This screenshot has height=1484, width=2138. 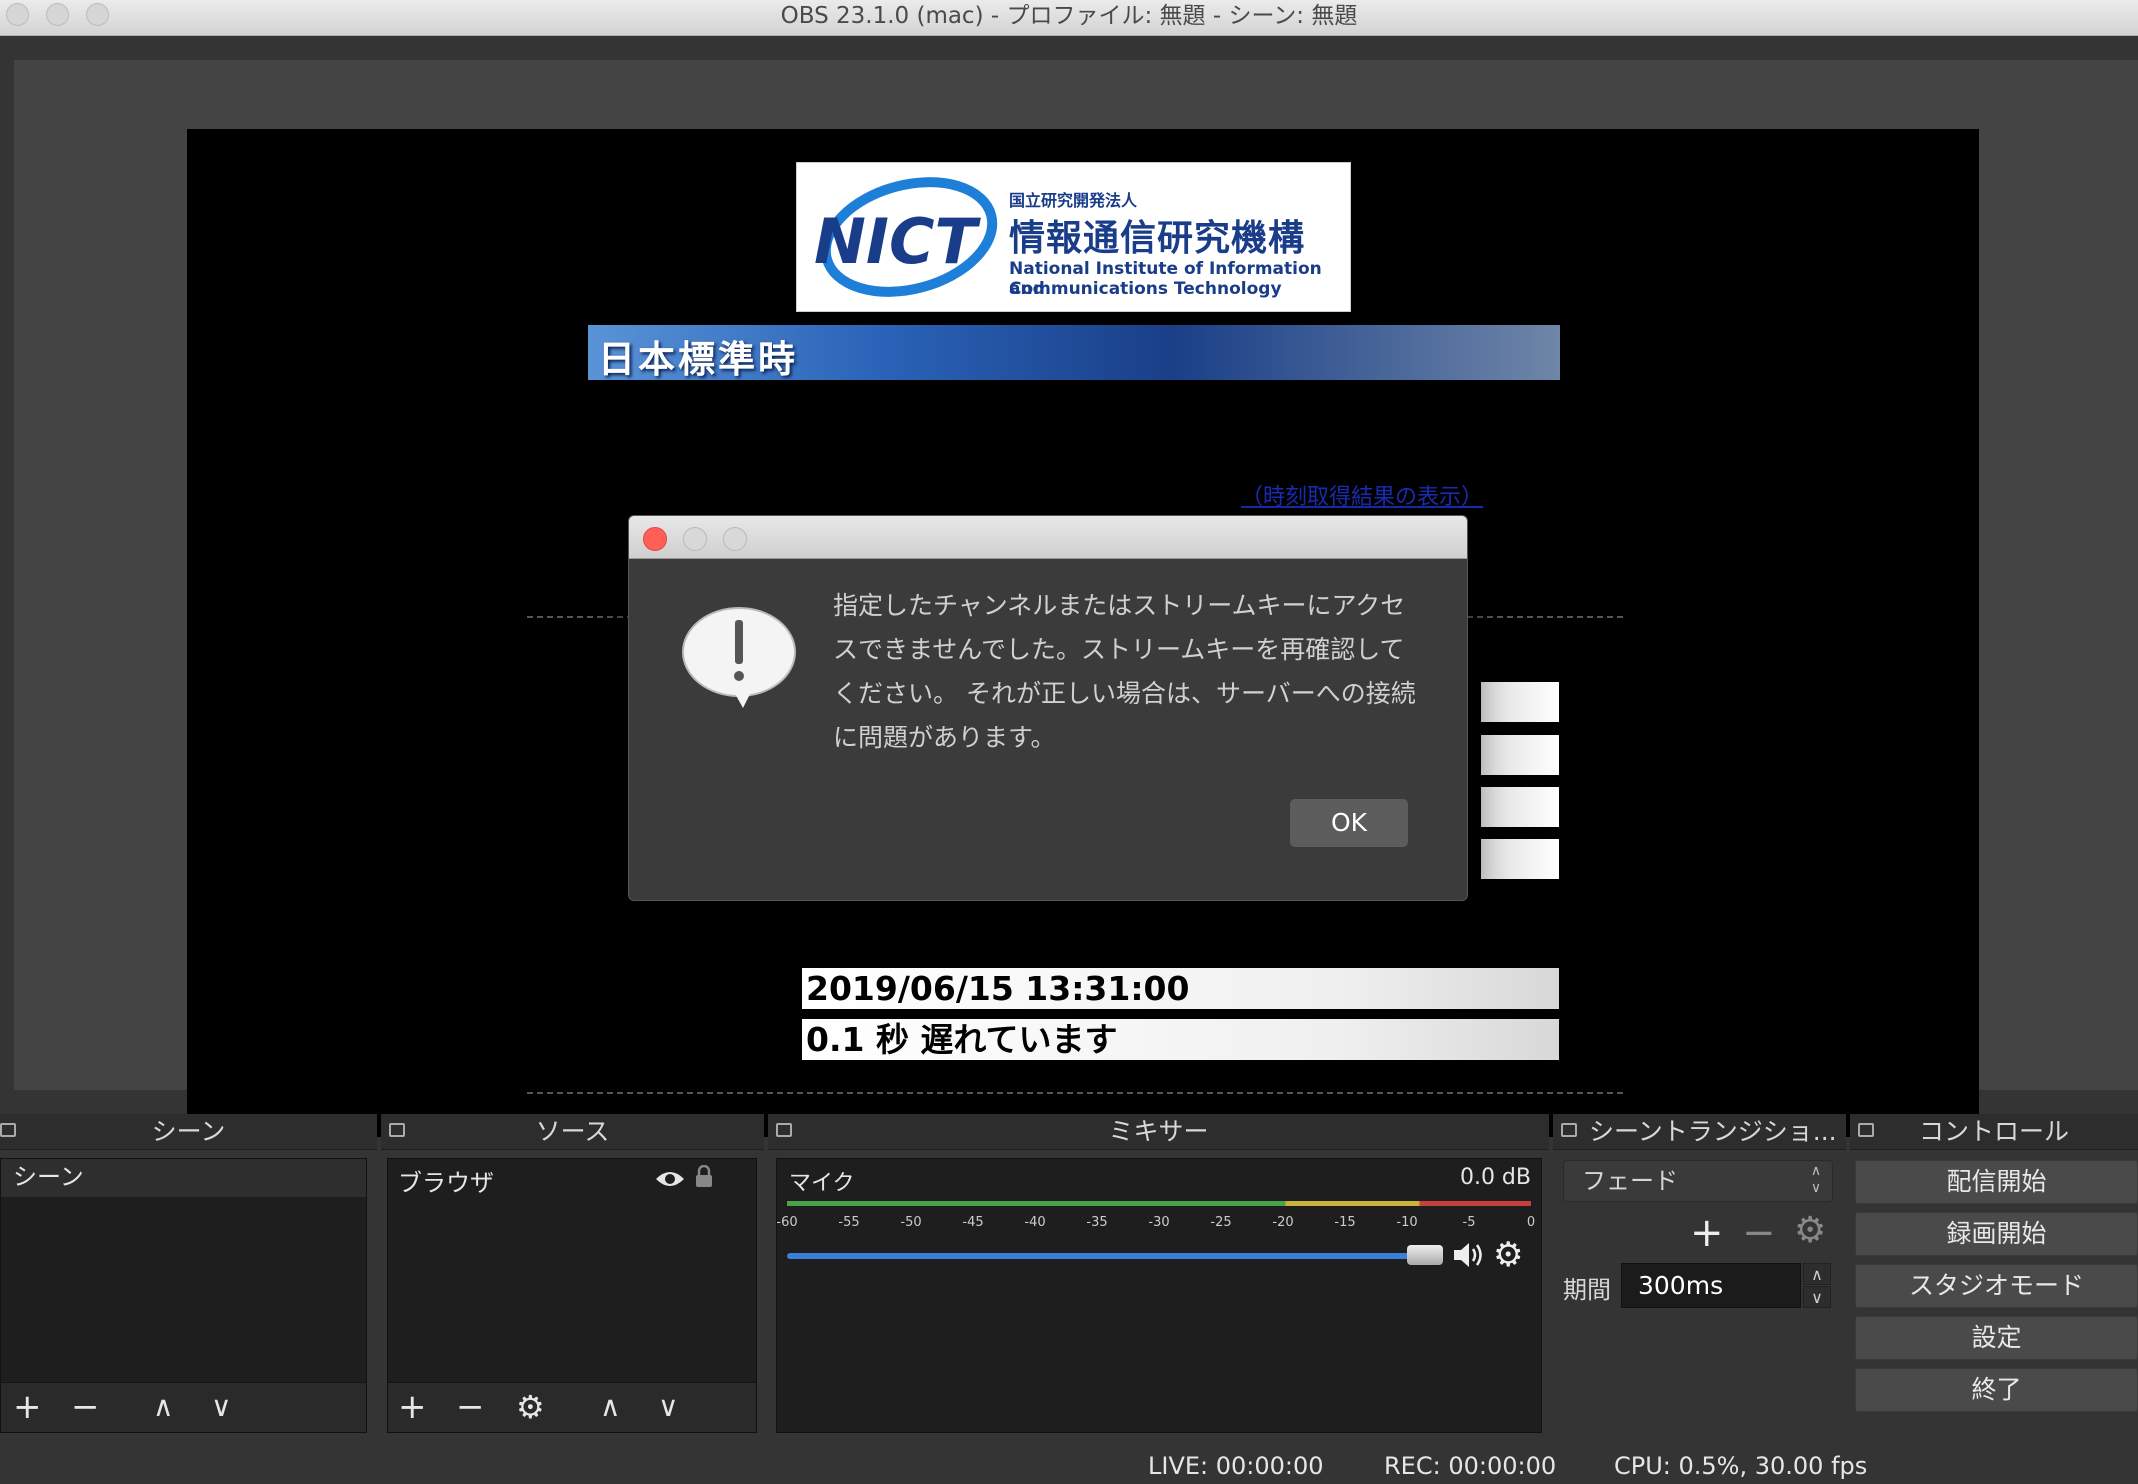 What do you see at coordinates (1075, 1093) in the screenshot?
I see `divider` at bounding box center [1075, 1093].